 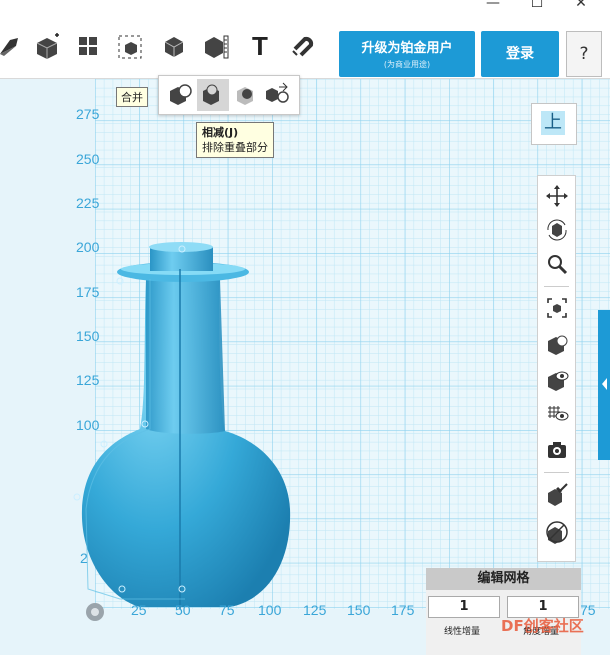 What do you see at coordinates (557, 414) in the screenshot?
I see `grid-toggle-icon` at bounding box center [557, 414].